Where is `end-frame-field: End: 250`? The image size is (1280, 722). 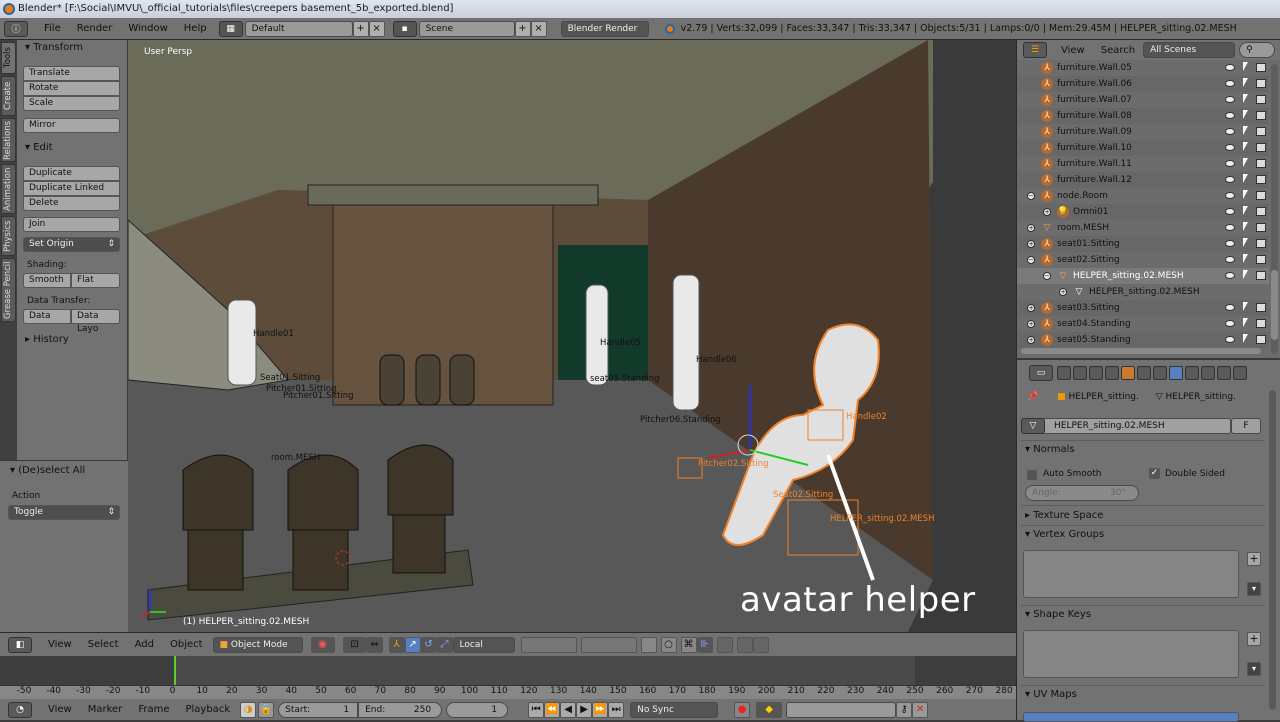
end-frame-field: End: 250 is located at coordinates (400, 709).